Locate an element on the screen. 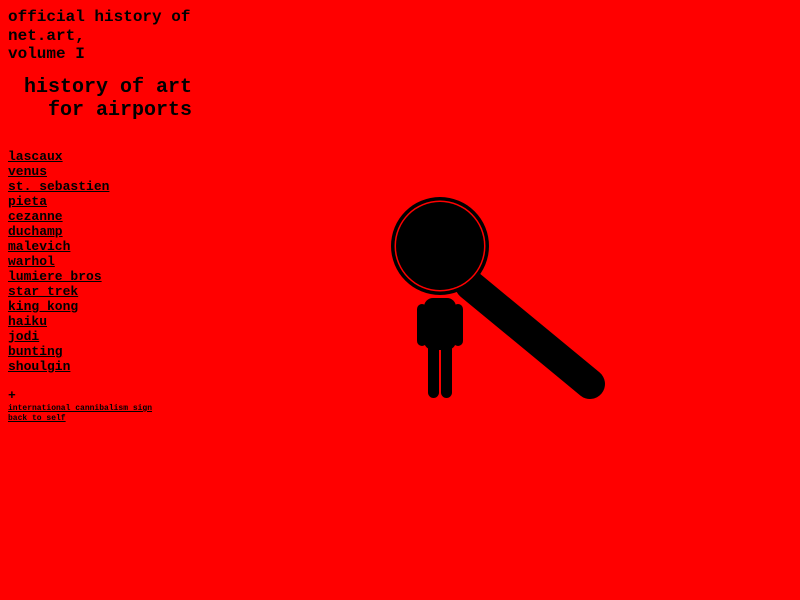  link-lumiere-bros: lumiere bros is located at coordinates (58, 276).